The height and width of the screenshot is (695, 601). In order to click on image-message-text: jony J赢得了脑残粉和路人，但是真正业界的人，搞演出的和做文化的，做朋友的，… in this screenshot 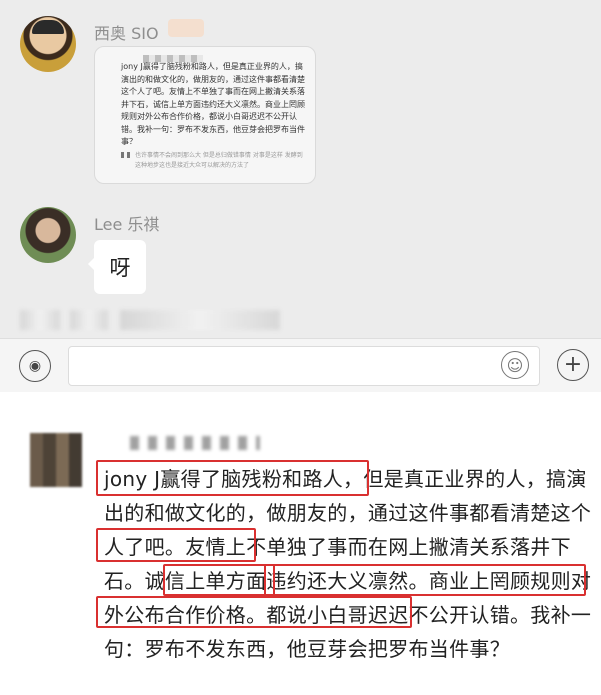, I will do `click(213, 104)`.